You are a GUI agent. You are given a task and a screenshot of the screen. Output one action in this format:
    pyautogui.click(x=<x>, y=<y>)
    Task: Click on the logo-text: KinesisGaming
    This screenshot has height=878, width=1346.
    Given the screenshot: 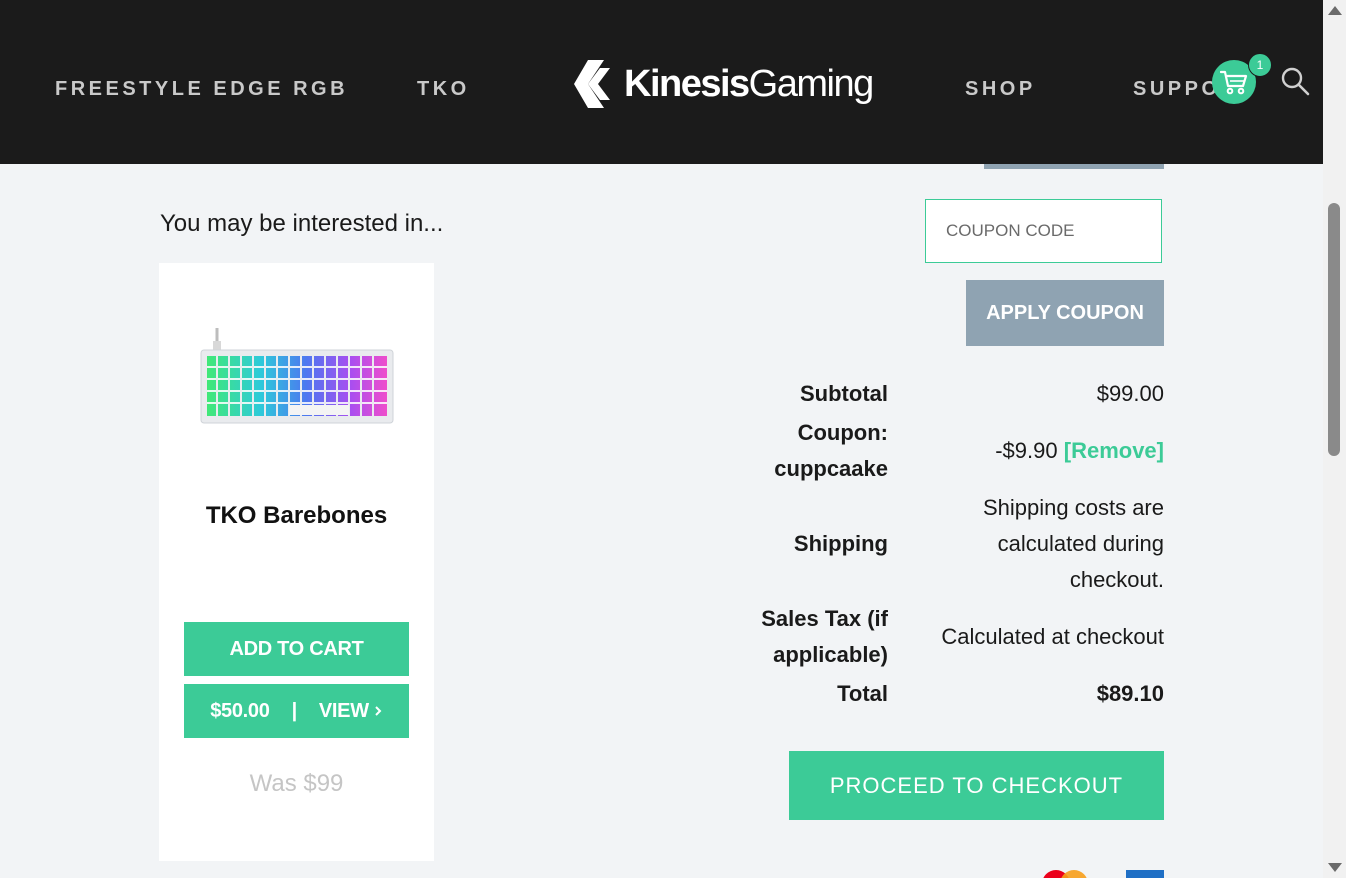 What is the action you would take?
    pyautogui.click(x=749, y=83)
    